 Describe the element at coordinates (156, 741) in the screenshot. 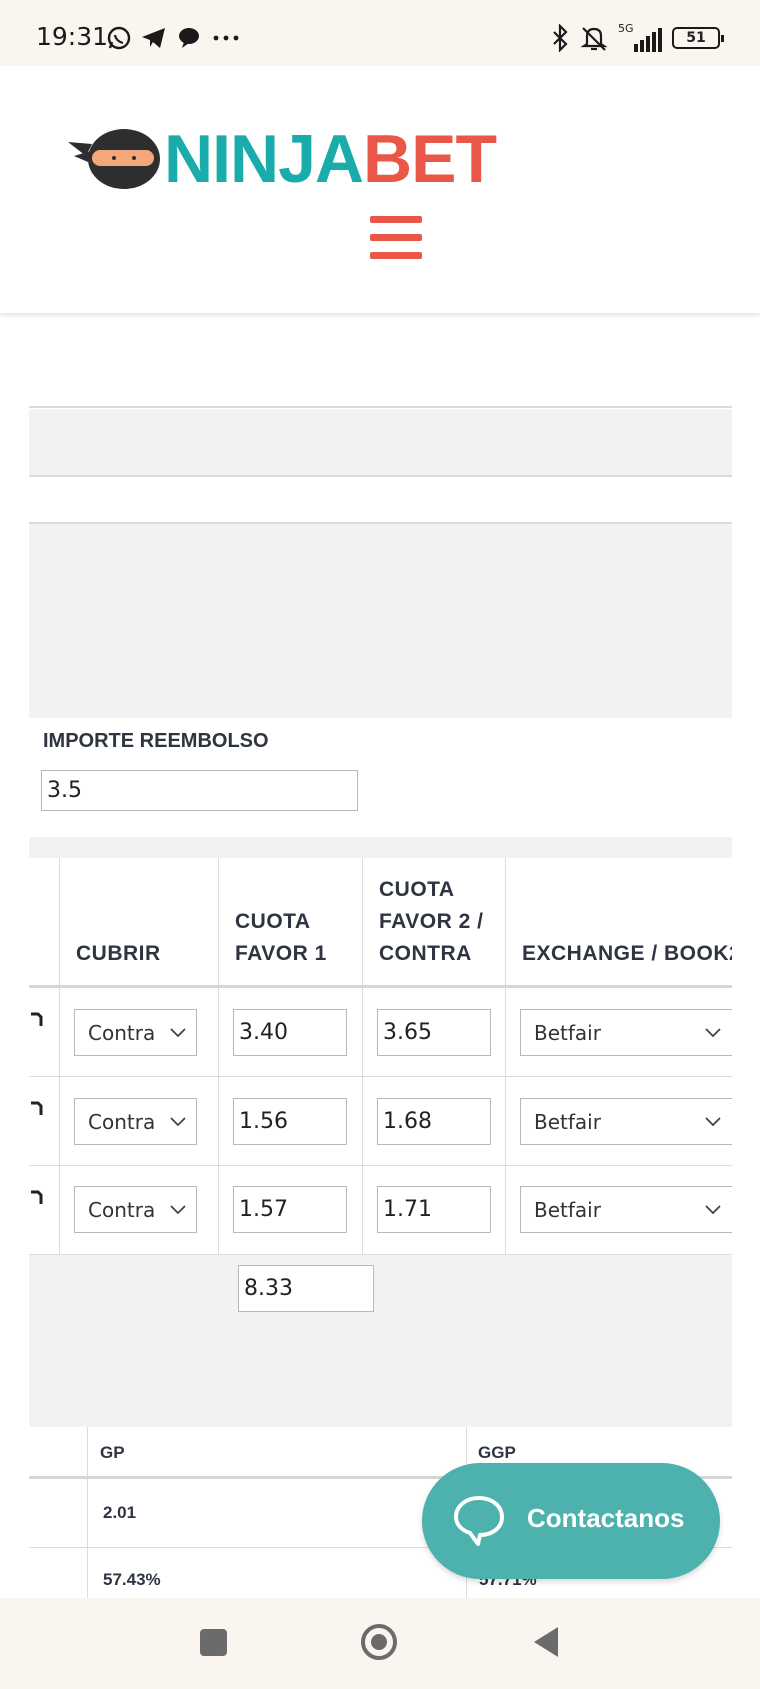

I see `refund-label: IMPORTE REEMBOLSO` at that location.